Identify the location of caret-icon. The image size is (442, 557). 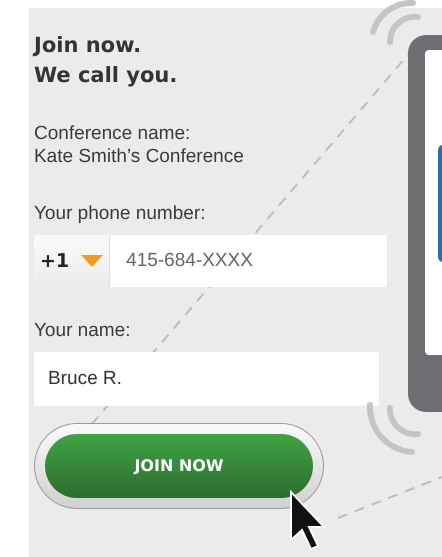
(92, 261).